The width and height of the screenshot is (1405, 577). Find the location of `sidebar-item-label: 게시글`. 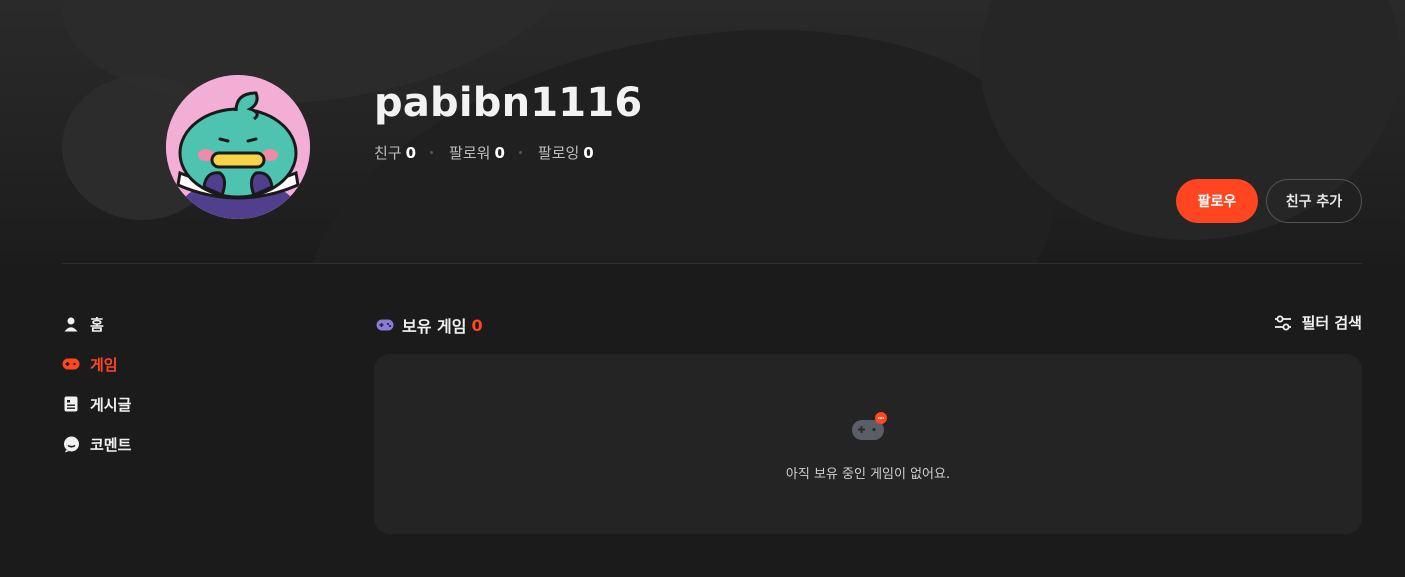

sidebar-item-label: 게시글 is located at coordinates (111, 404).